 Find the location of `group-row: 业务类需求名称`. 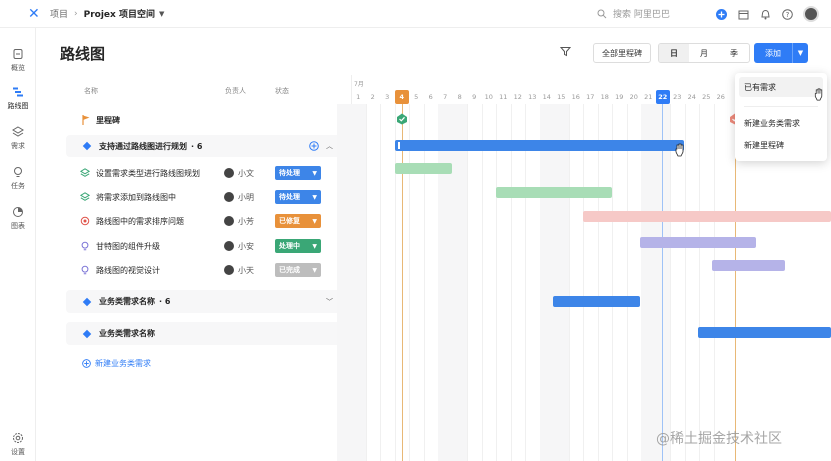

group-row: 业务类需求名称 is located at coordinates (206, 333).